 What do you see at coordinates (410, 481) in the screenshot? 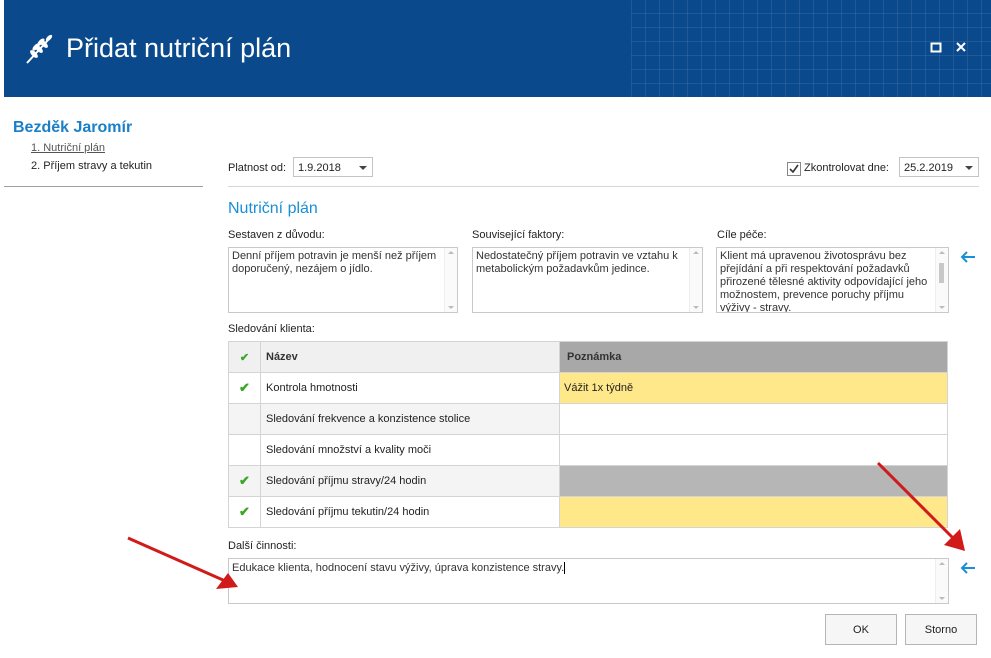
I see `row-name: Sledování příjmu stravy/24 hodin` at bounding box center [410, 481].